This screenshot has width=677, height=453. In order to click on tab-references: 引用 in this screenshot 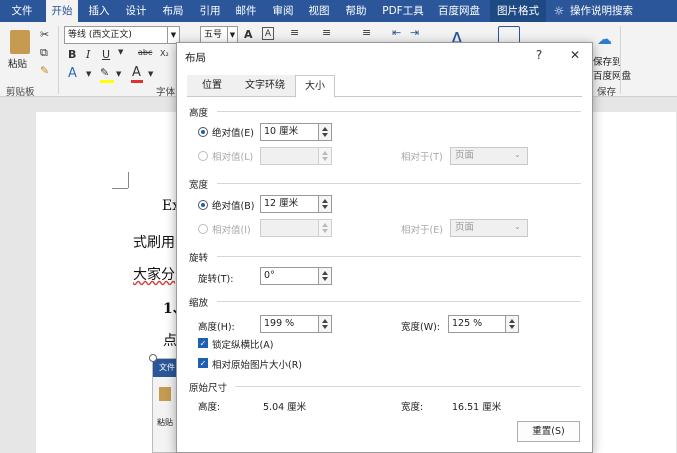, I will do `click(210, 11)`.